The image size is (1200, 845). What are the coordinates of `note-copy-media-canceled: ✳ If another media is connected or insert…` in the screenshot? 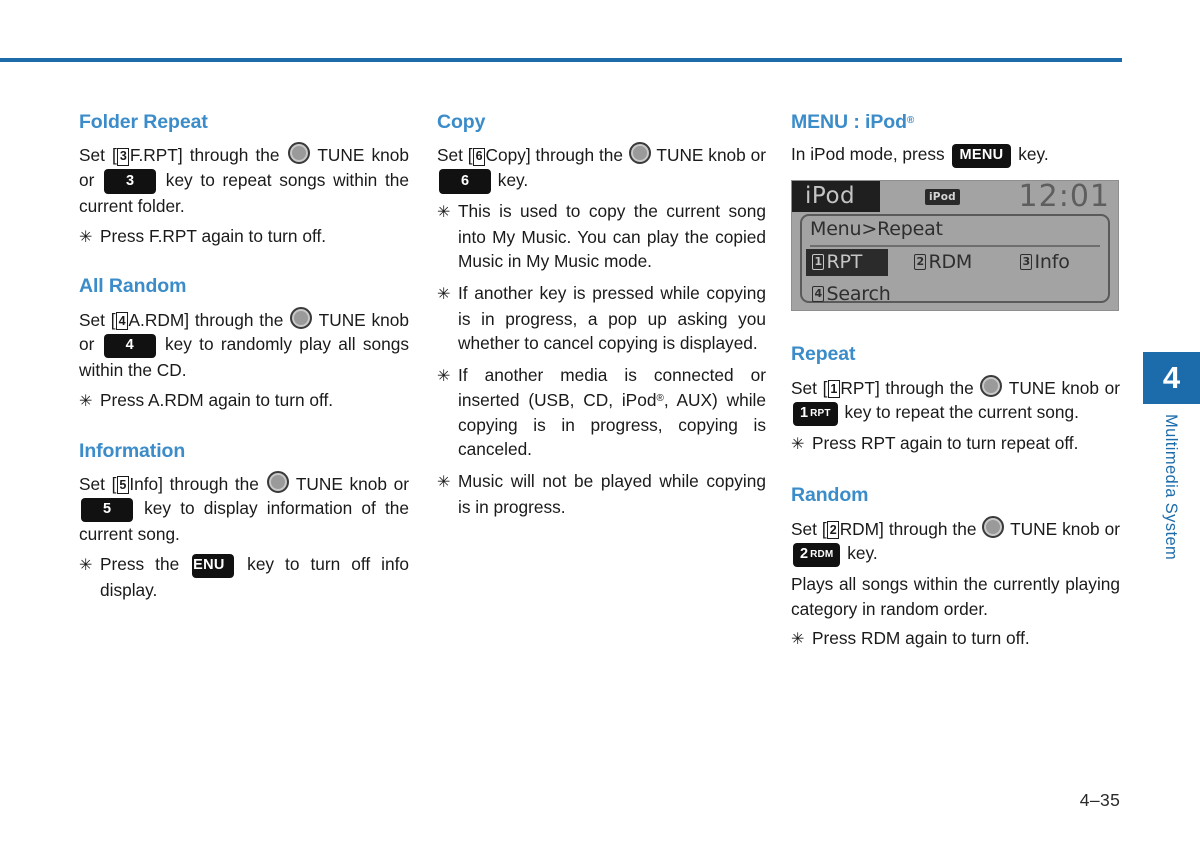 It's located at (601, 412).